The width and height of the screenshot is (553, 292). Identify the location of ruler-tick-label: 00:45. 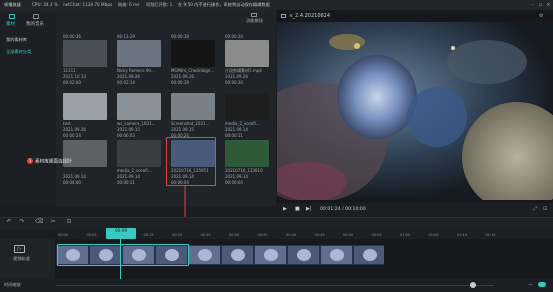
(319, 235).